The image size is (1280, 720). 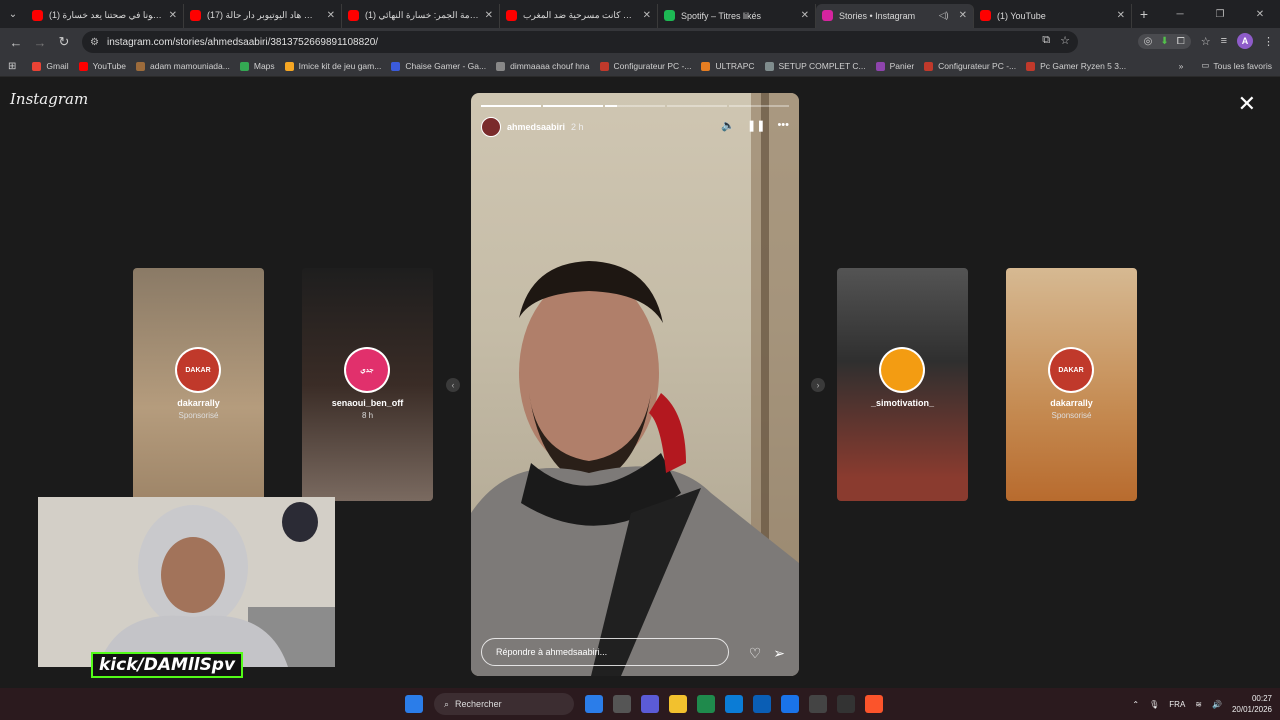 I want to click on tab-6: (1) YouTube ✕, so click(x=1053, y=15).